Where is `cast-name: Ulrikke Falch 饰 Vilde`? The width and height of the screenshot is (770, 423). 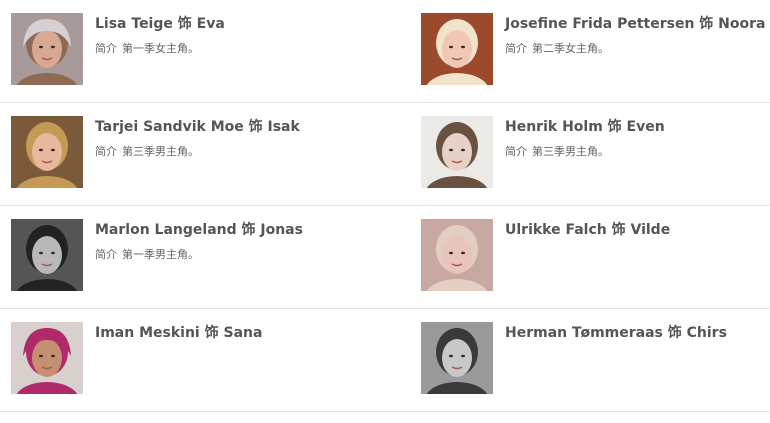 cast-name: Ulrikke Falch 饰 Vilde is located at coordinates (587, 230).